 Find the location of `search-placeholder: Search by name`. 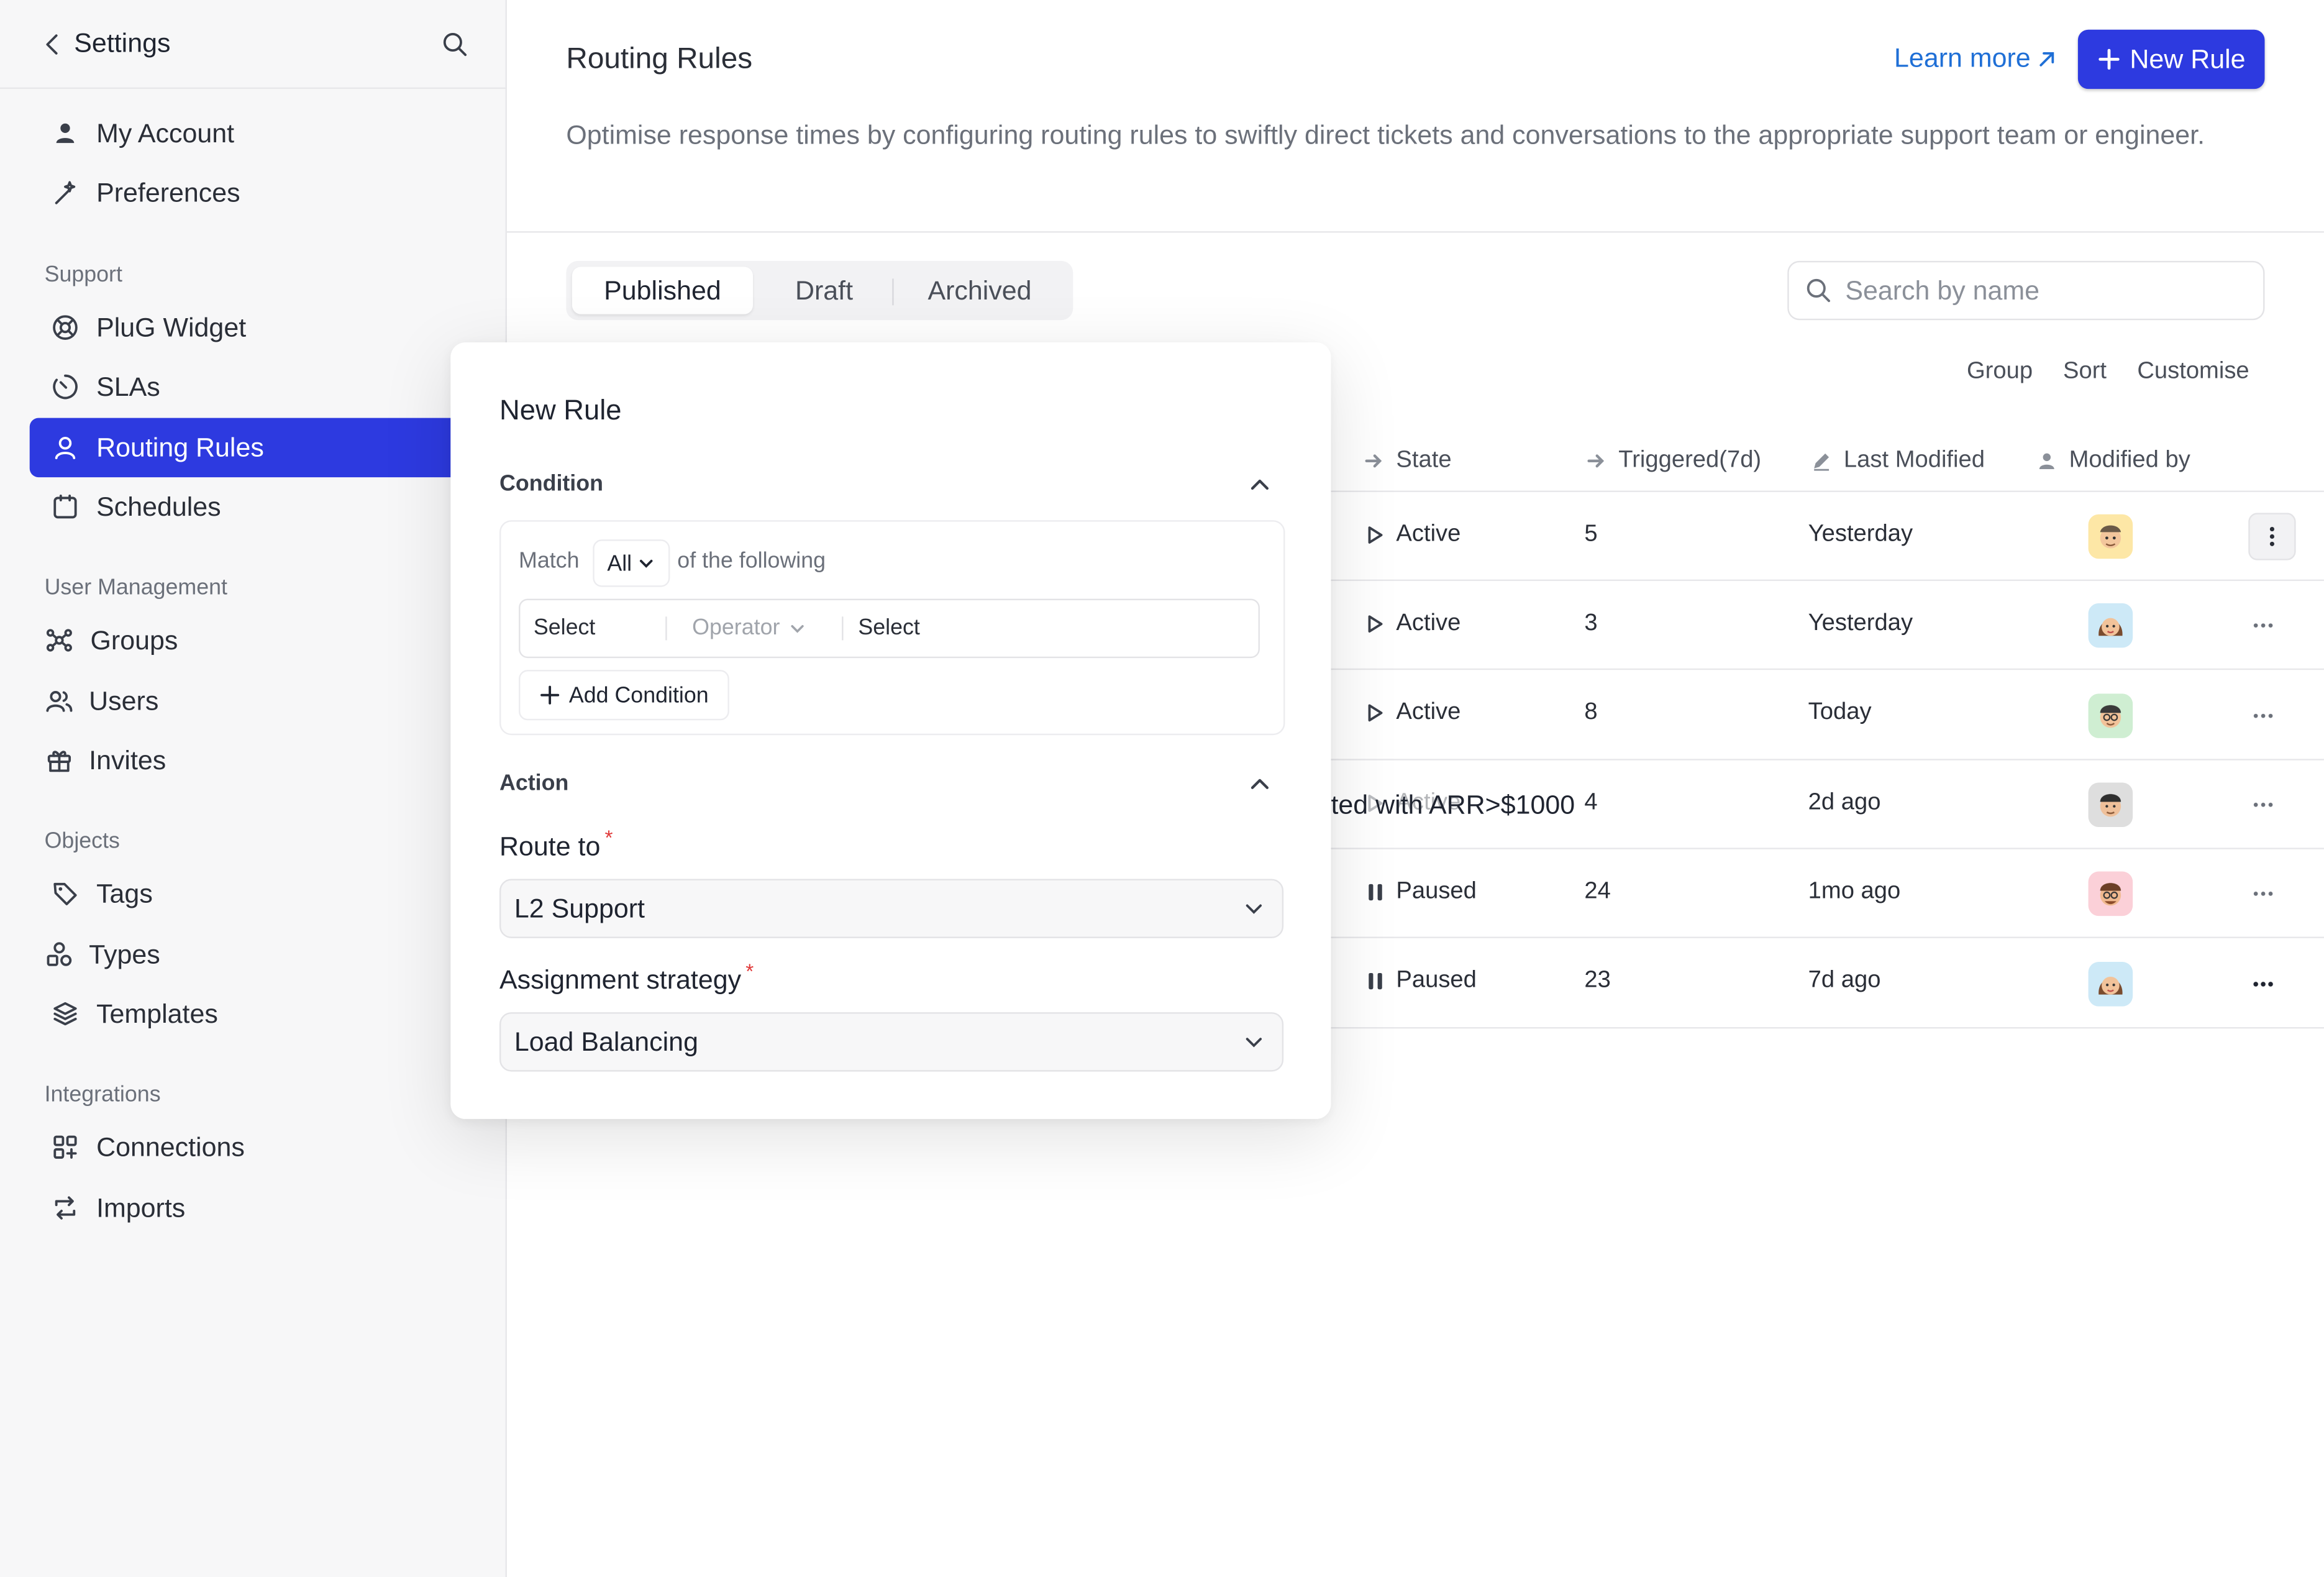

search-placeholder: Search by name is located at coordinates (1943, 290).